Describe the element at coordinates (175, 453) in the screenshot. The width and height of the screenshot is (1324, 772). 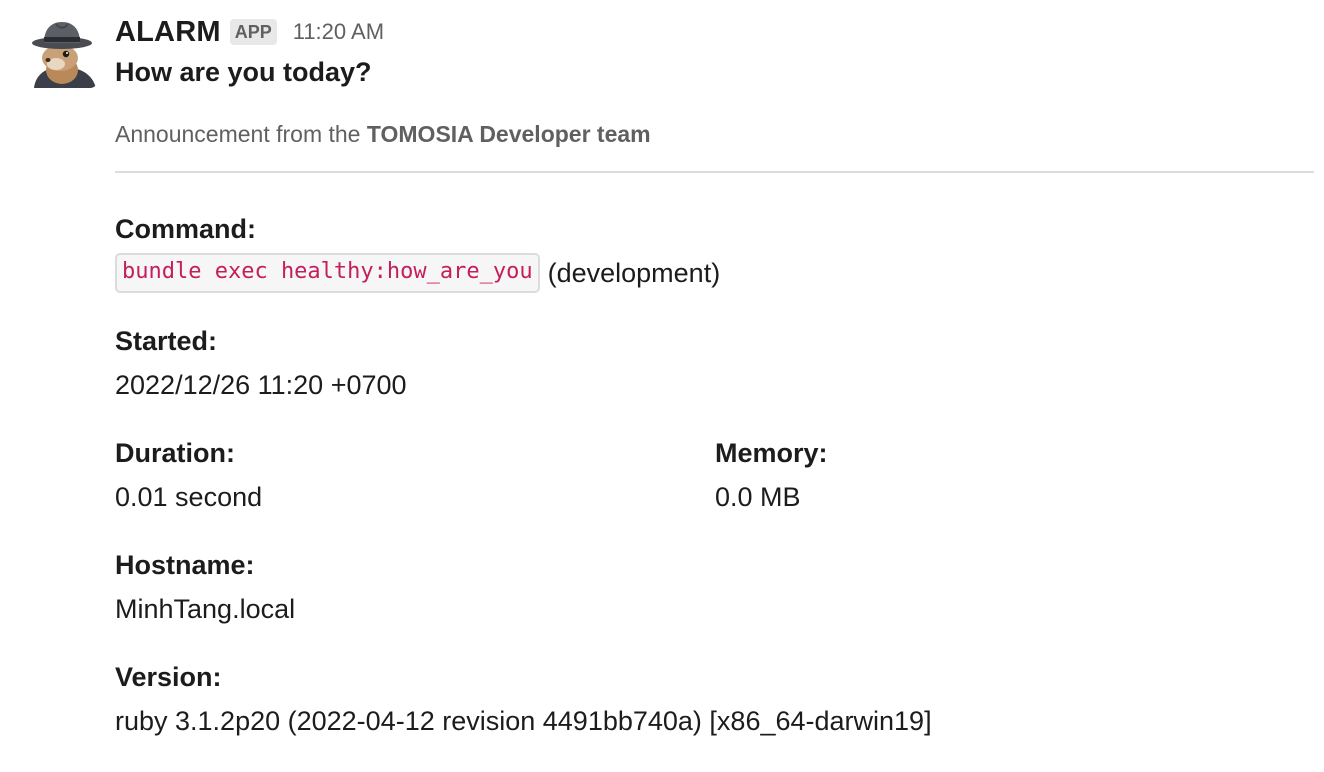
I see `field-label-duration: Duration:` at that location.